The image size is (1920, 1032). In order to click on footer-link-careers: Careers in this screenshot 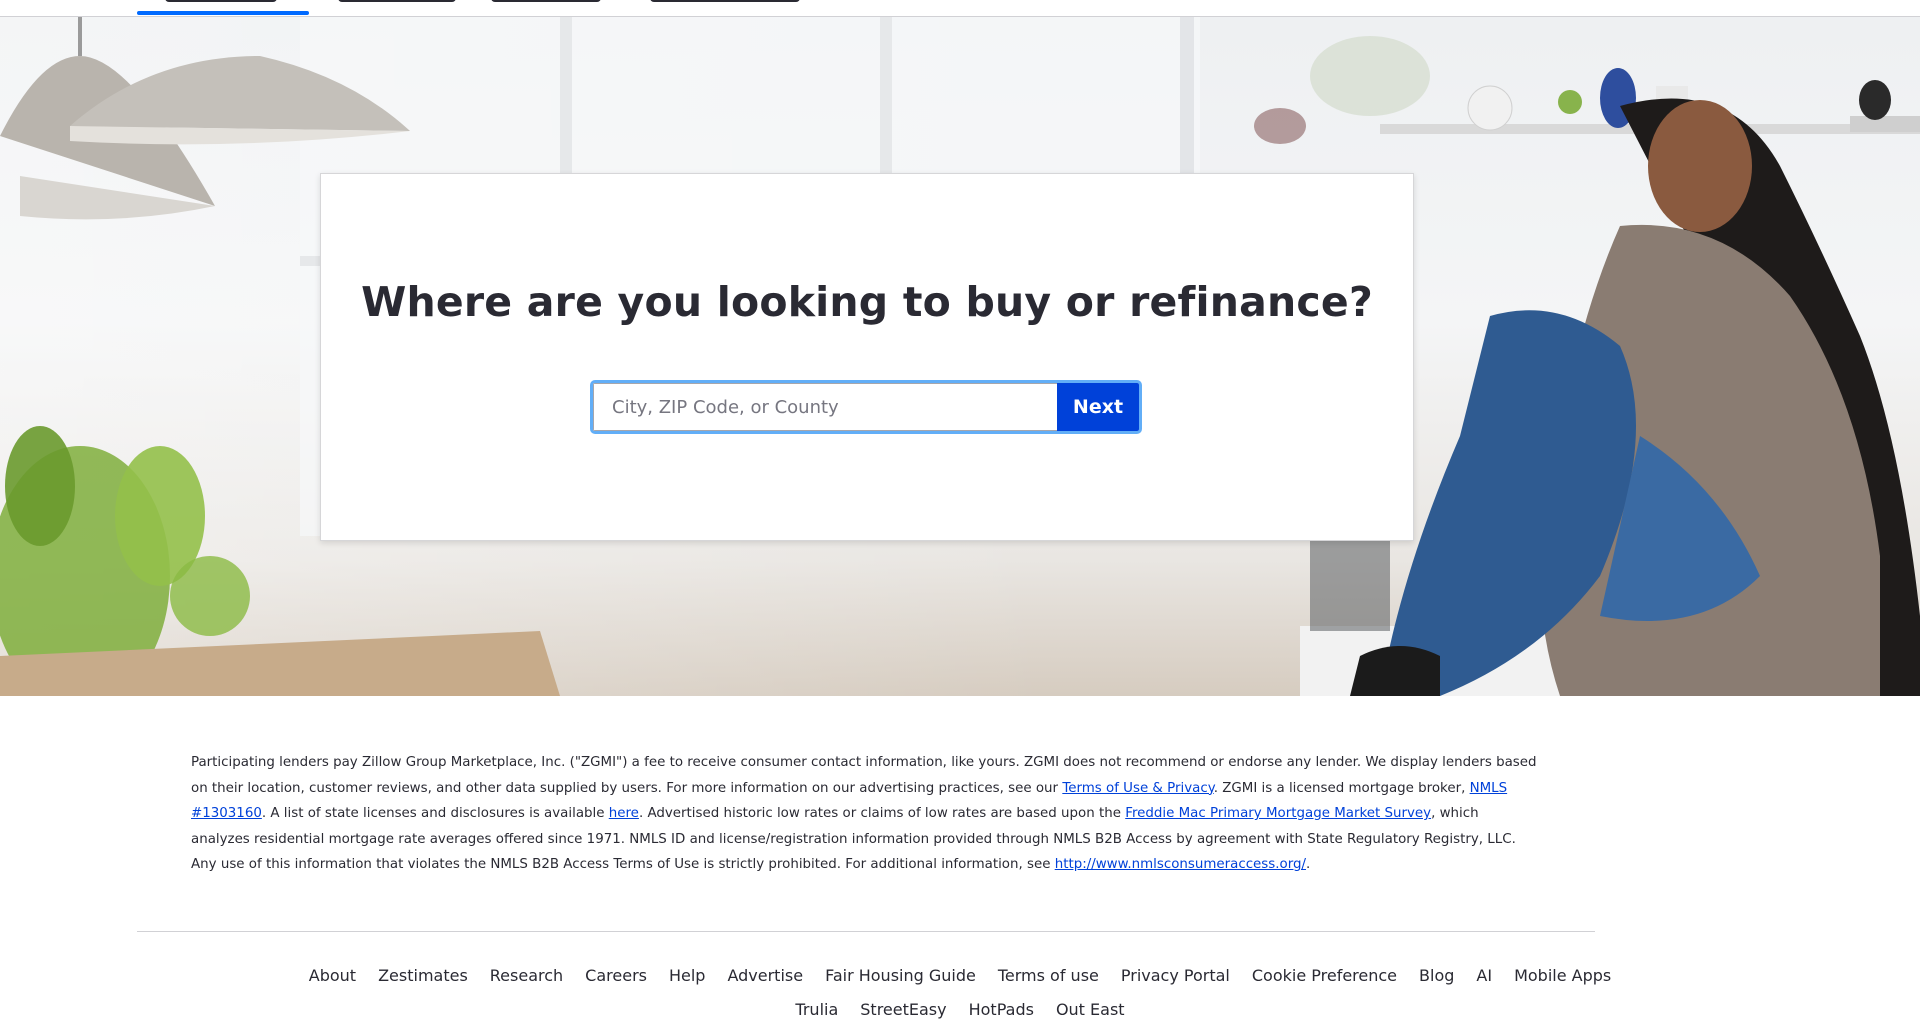, I will do `click(616, 975)`.